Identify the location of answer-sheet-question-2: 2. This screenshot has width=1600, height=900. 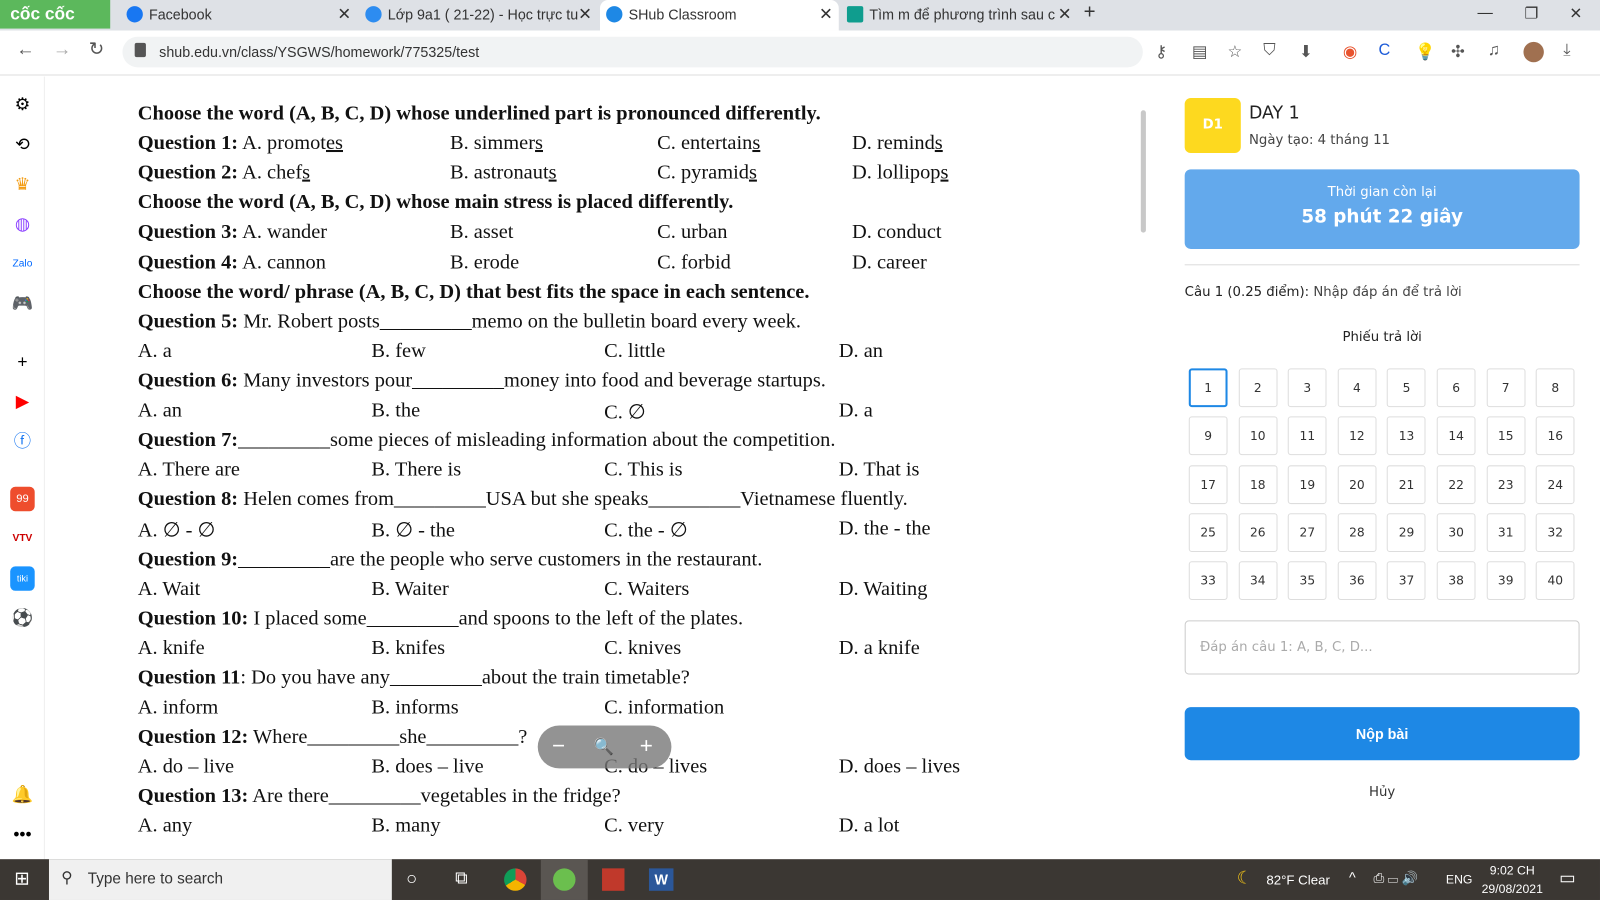
(1258, 388).